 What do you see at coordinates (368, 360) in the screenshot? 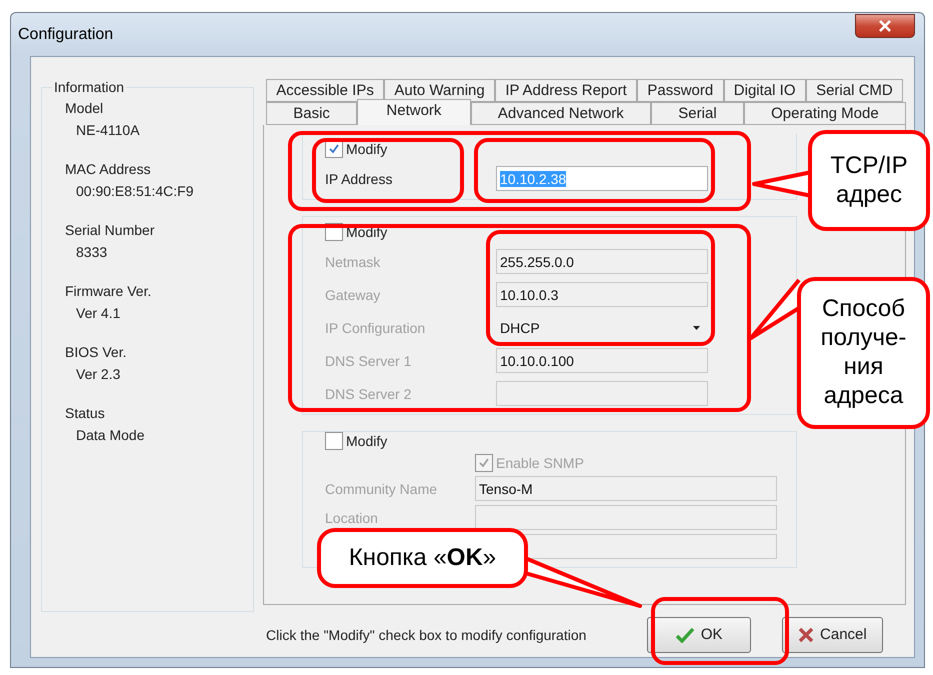
I see `field-label: DNS Server 1` at bounding box center [368, 360].